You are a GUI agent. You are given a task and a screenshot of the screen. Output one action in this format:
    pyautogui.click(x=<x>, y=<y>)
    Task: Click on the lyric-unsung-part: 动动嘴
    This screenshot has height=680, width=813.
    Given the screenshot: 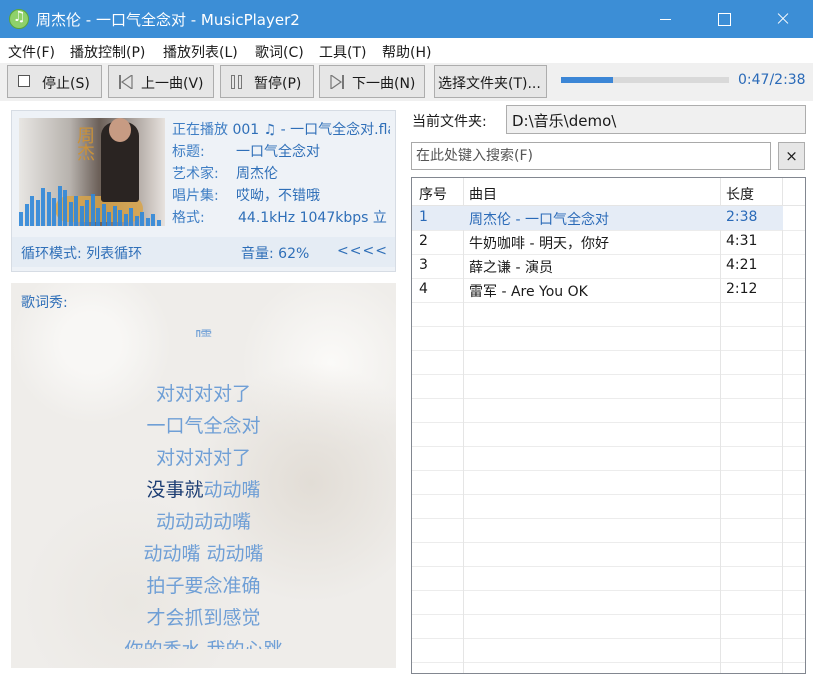 What is the action you would take?
    pyautogui.click(x=232, y=490)
    